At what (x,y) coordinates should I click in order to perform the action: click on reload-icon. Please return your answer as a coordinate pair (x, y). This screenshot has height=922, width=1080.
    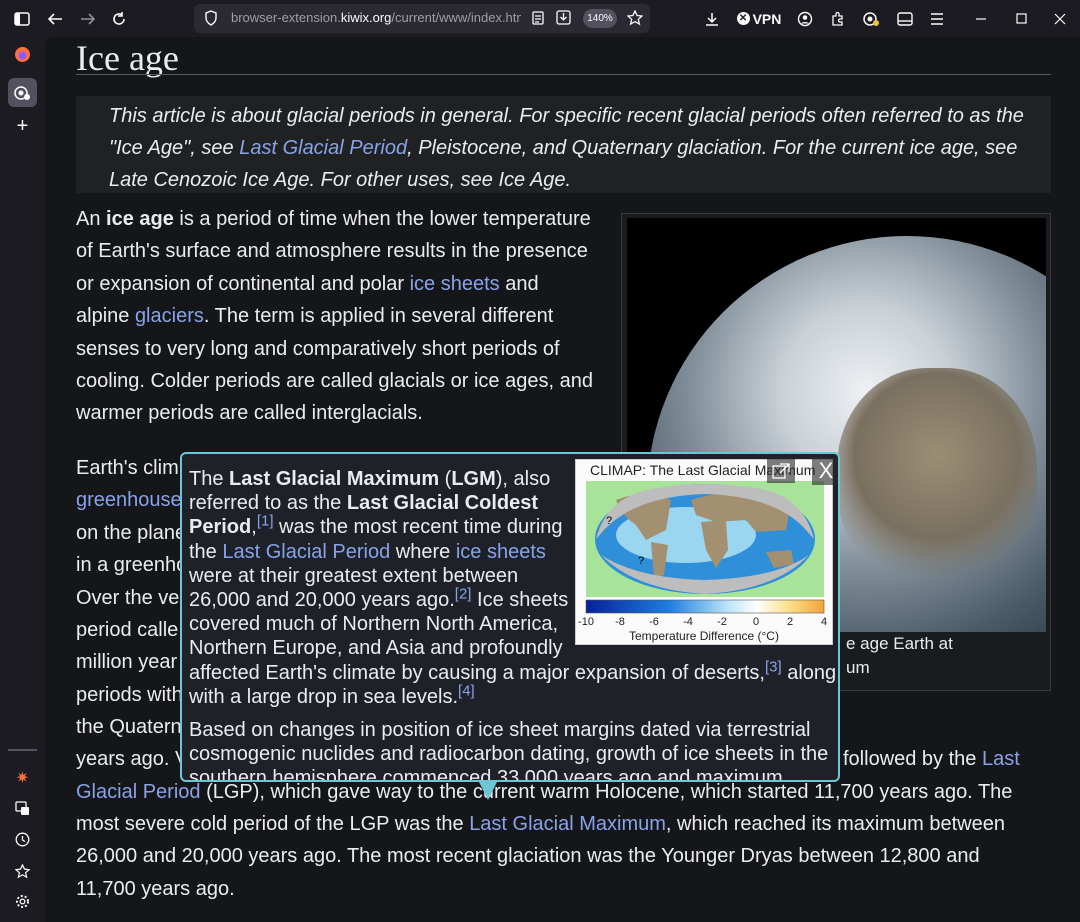
    Looking at the image, I should click on (119, 18).